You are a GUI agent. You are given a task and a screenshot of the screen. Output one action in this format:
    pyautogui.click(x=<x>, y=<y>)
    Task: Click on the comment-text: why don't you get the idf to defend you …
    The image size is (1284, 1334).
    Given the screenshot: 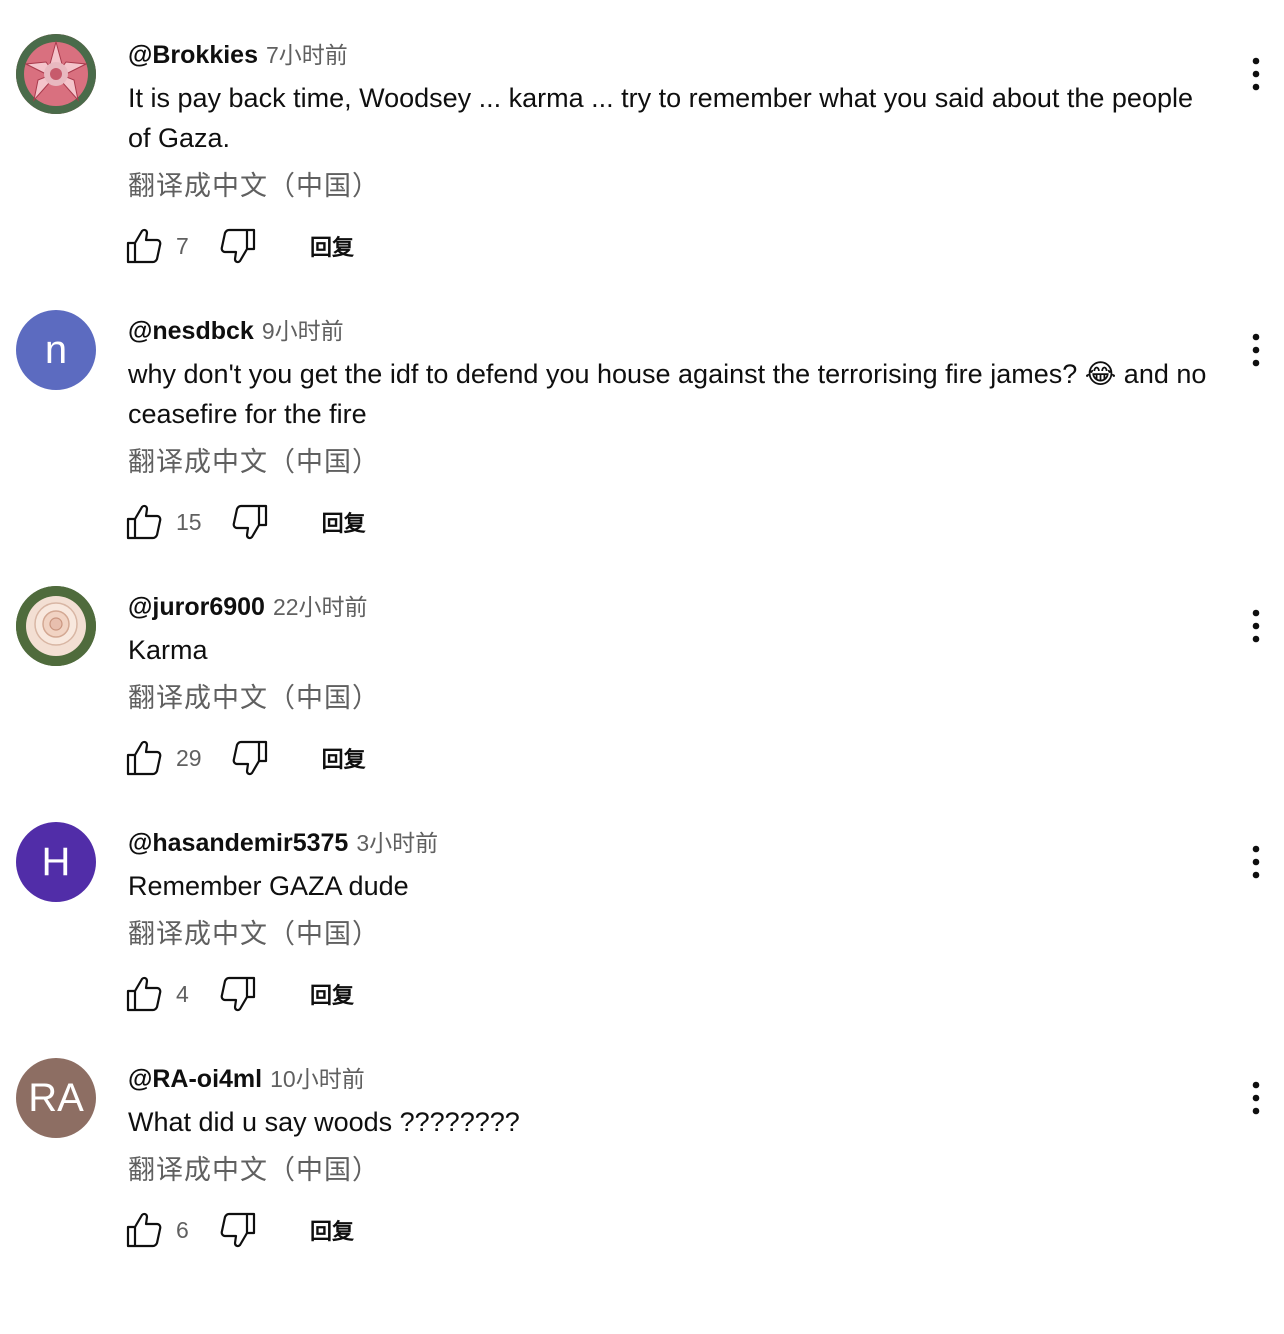 What is the action you would take?
    pyautogui.click(x=673, y=394)
    